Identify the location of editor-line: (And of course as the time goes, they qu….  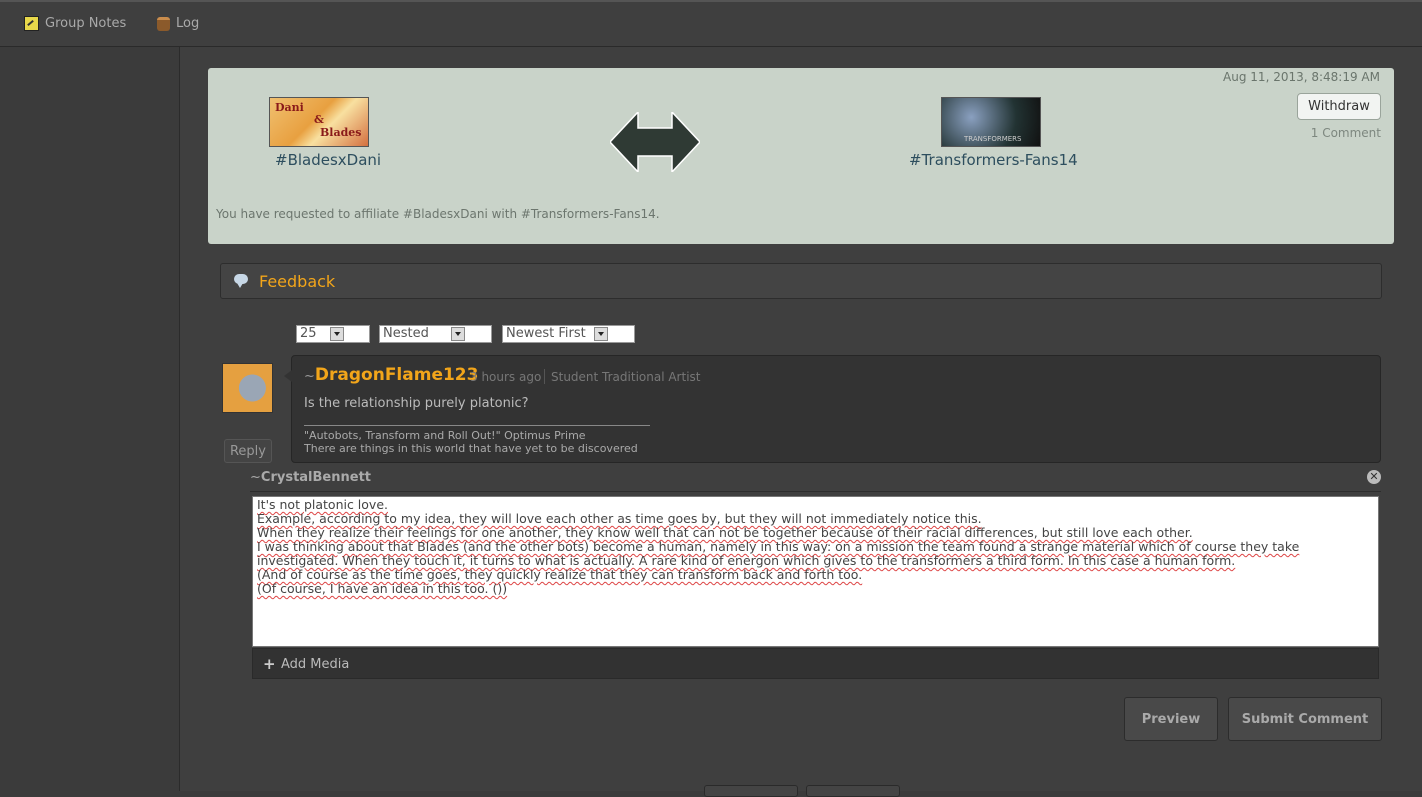
(560, 574).